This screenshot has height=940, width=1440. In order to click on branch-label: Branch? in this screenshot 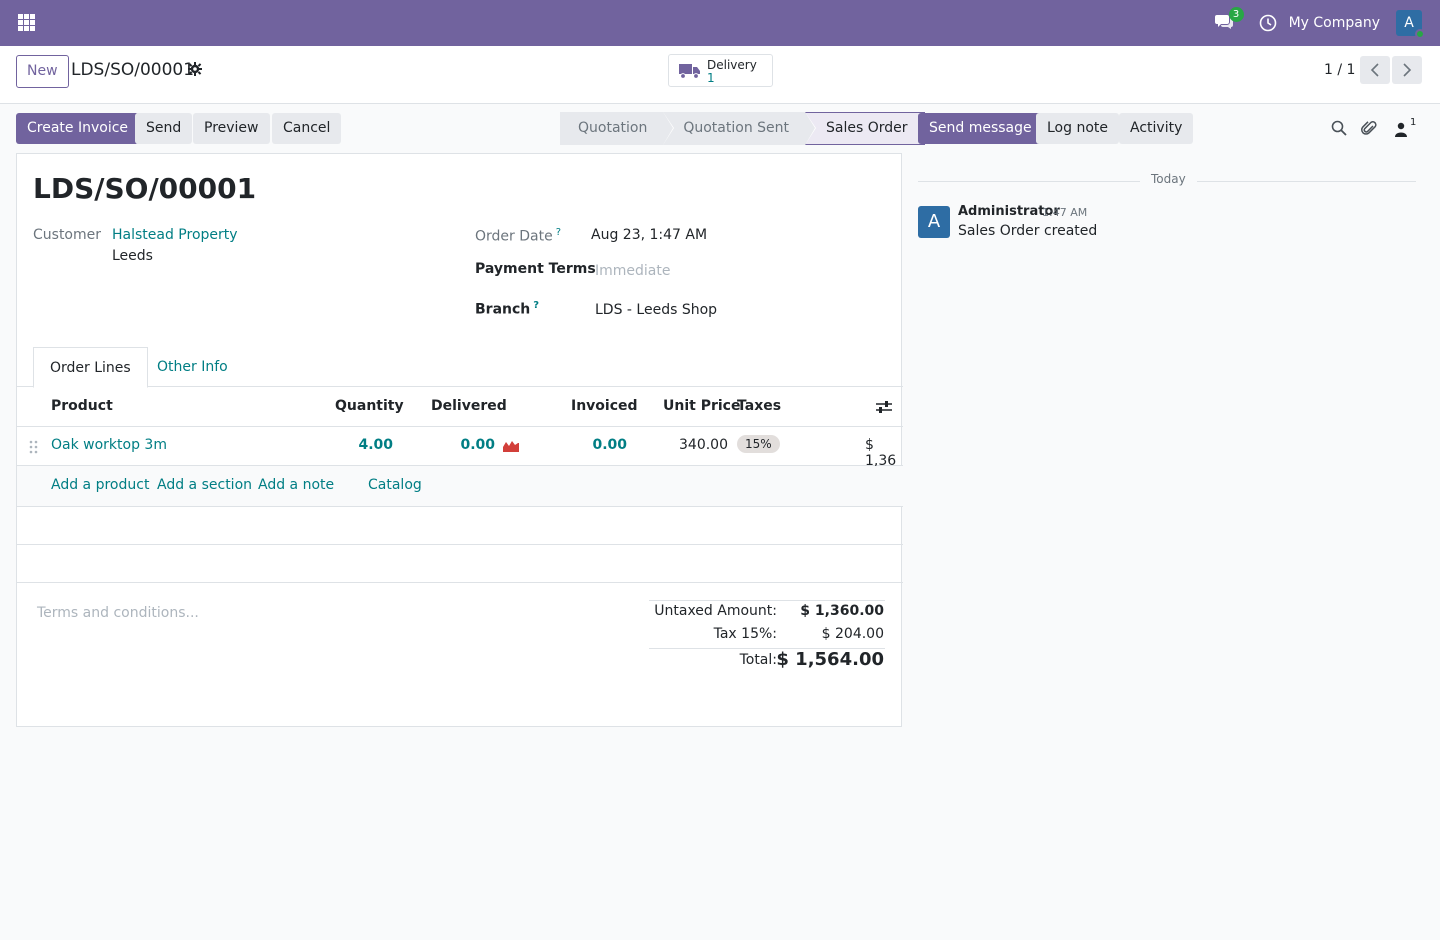, I will do `click(507, 309)`.